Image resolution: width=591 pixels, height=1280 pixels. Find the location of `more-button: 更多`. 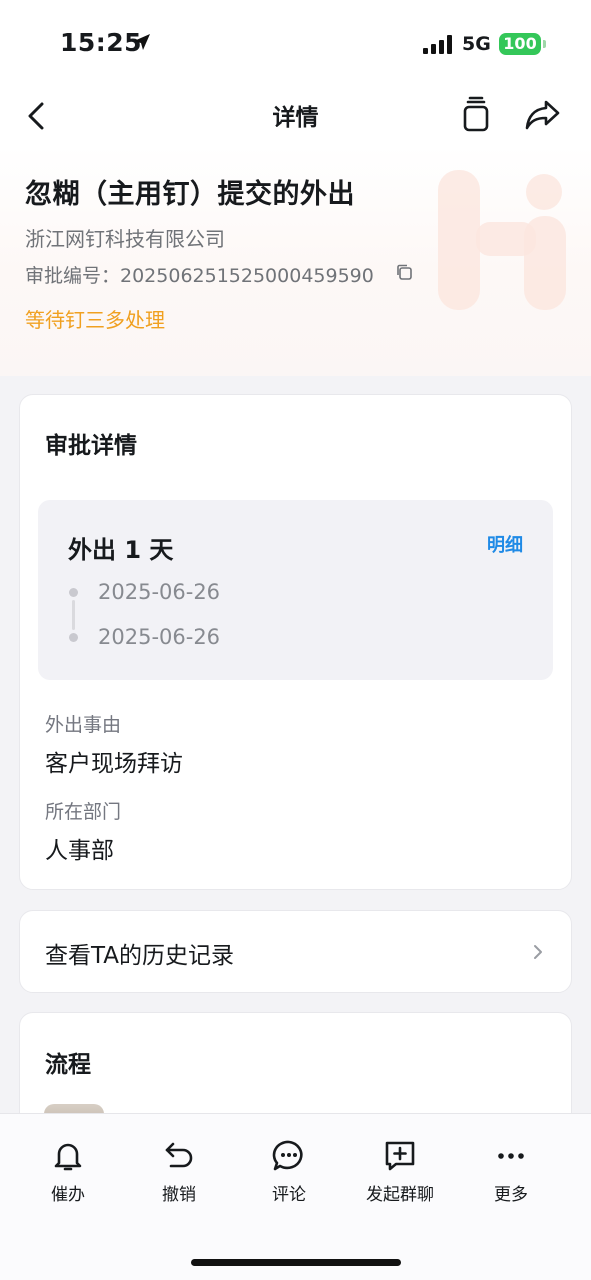

more-button: 更多 is located at coordinates (511, 1173).